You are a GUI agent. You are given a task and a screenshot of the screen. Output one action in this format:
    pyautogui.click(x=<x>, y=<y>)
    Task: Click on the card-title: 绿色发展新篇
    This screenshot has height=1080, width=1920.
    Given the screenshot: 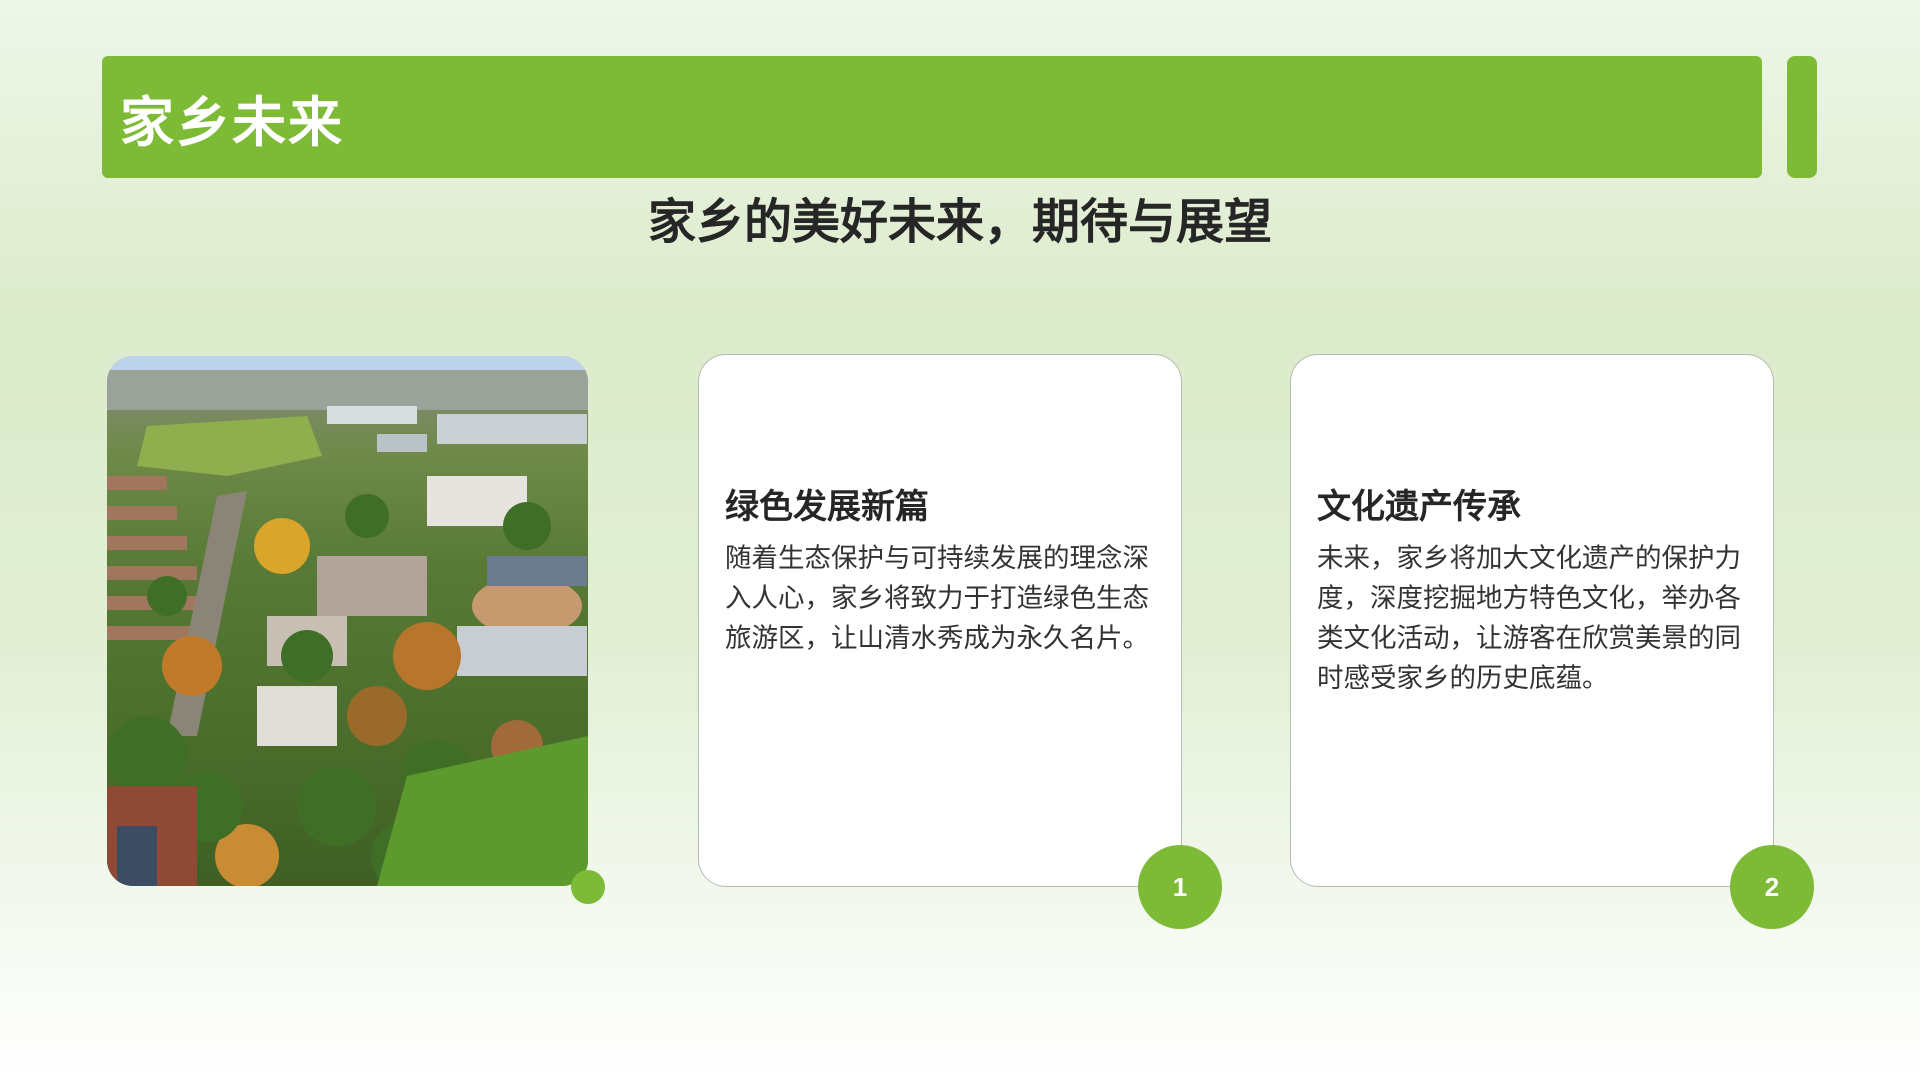 What is the action you would take?
    pyautogui.click(x=827, y=507)
    